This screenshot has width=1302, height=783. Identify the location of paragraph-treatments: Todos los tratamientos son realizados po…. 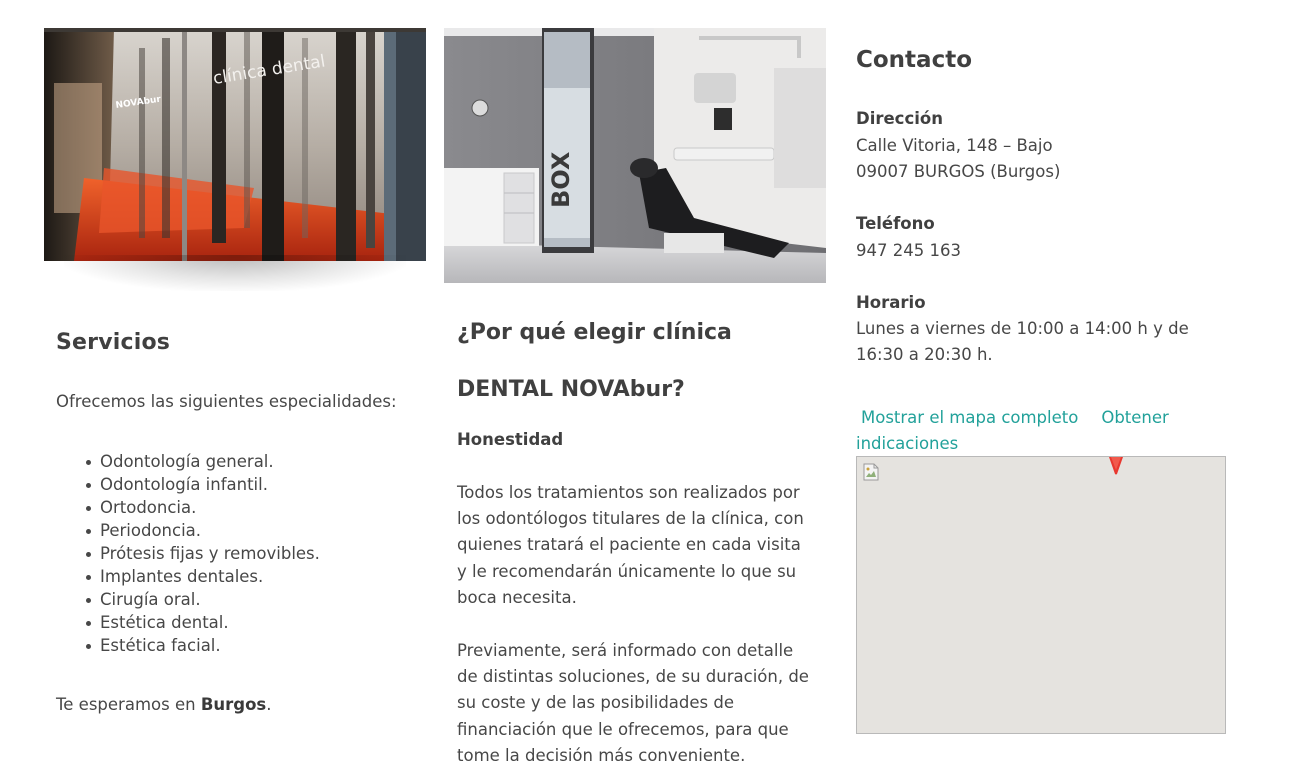
(630, 545).